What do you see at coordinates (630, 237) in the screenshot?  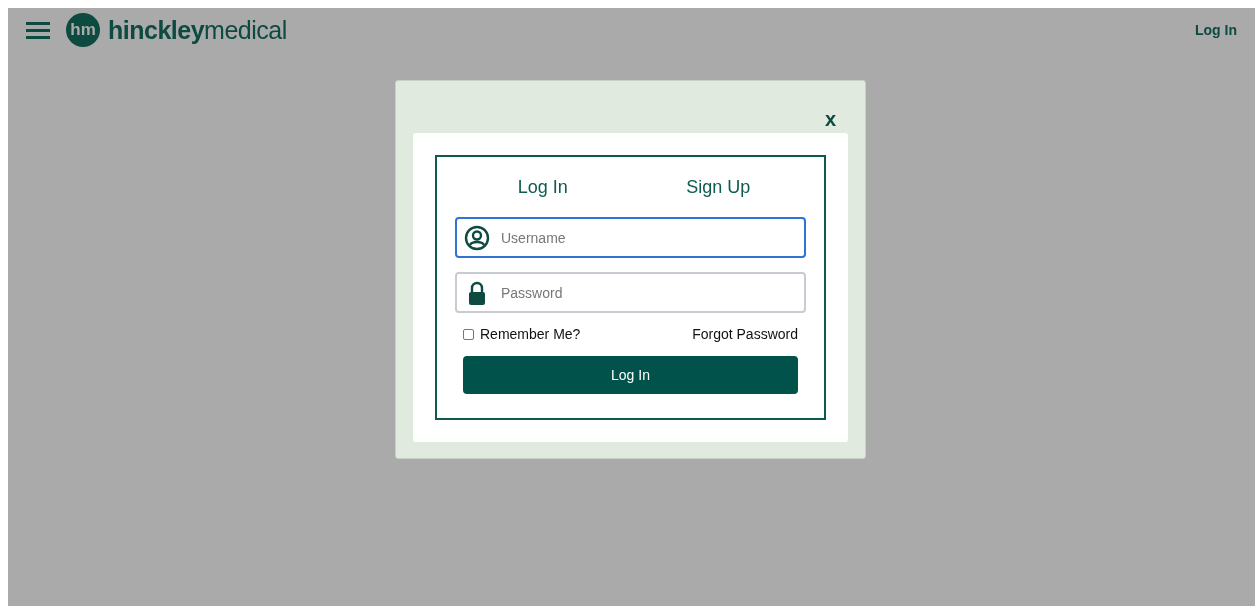 I see `username-field: Username` at bounding box center [630, 237].